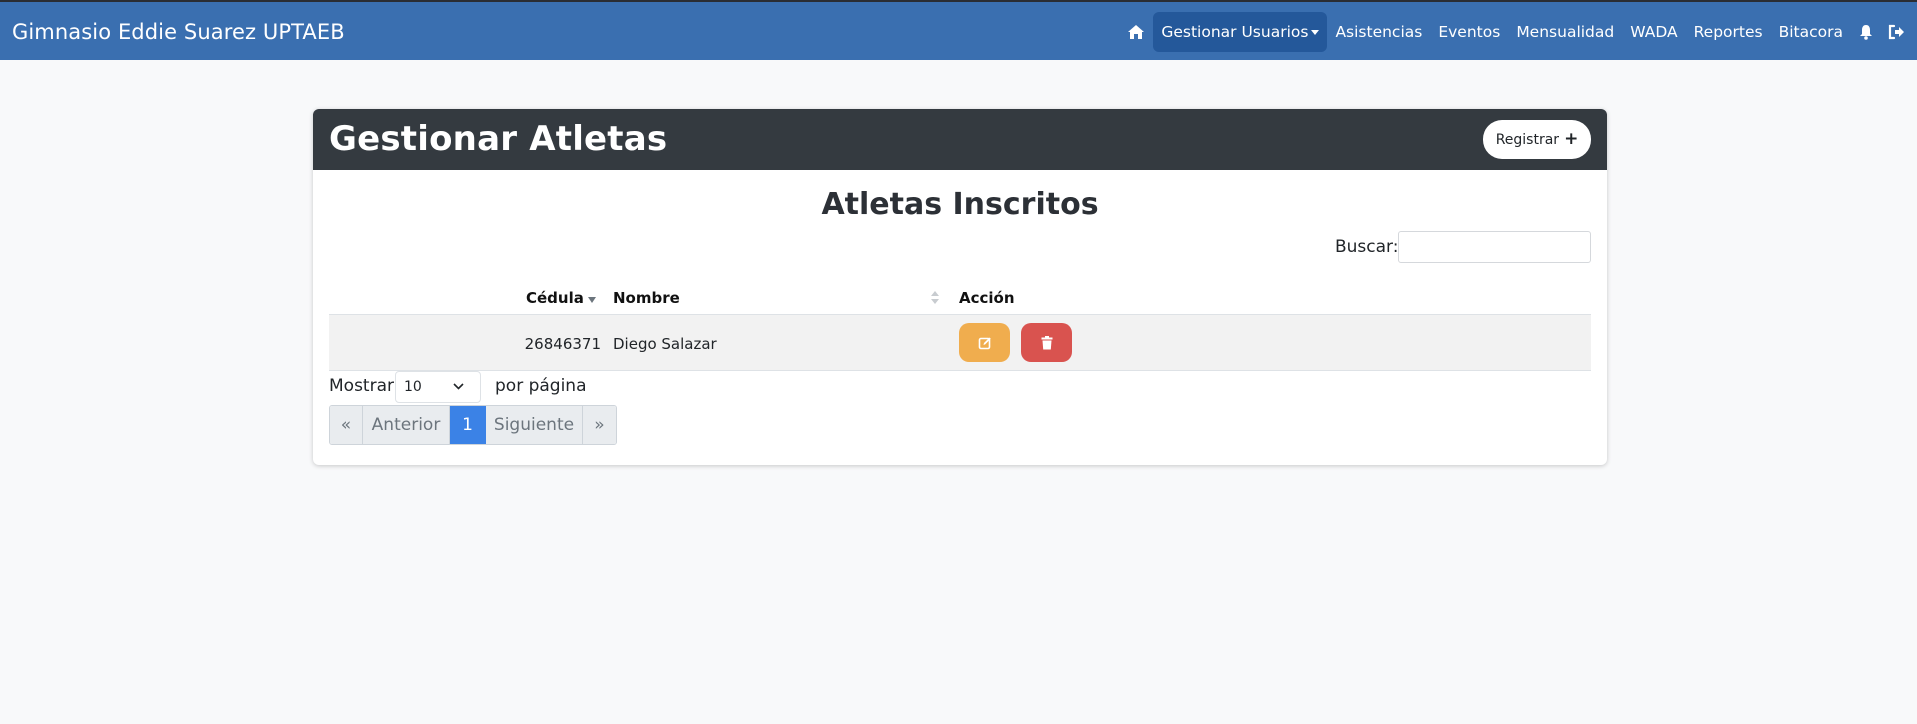 This screenshot has height=724, width=1917. What do you see at coordinates (960, 139) in the screenshot?
I see `card-header: Gestionar Atletas Registrar +` at bounding box center [960, 139].